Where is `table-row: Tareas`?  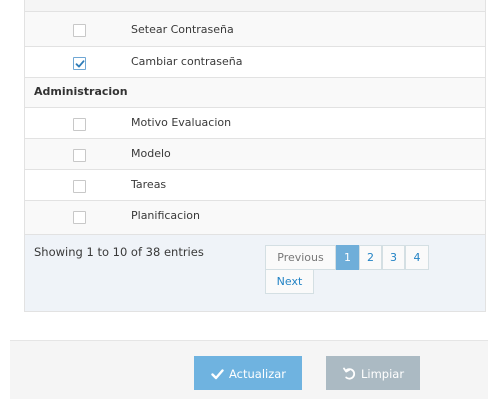
table-row: Tareas is located at coordinates (255, 185).